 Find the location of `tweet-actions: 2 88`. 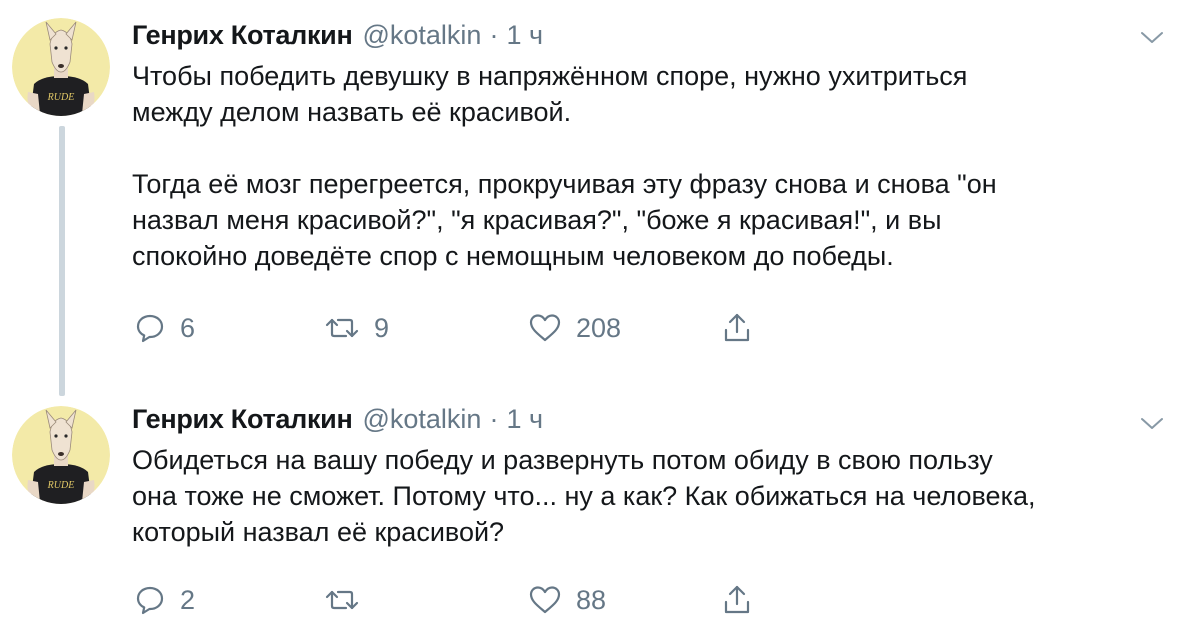

tweet-actions: 2 88 is located at coordinates (454, 600).